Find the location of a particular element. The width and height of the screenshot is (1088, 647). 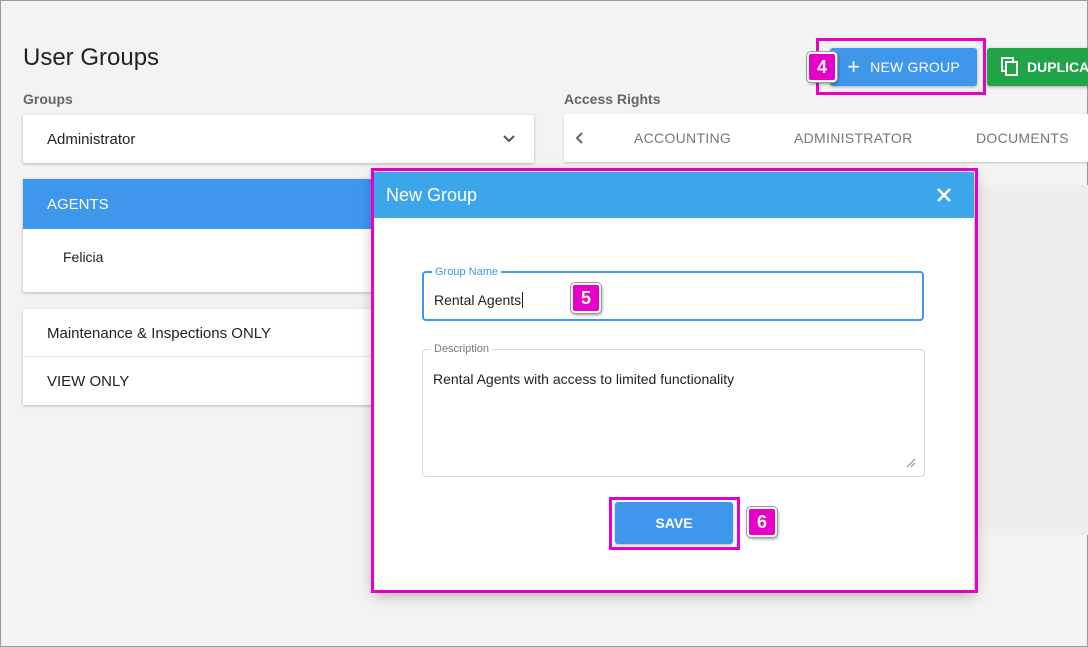

group-member-item: Felicia is located at coordinates (203, 256).